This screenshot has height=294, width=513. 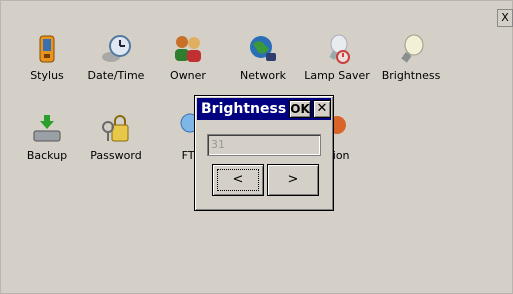 I want to click on brightness-dialog: Brightness OK ✕ 31 < >, so click(x=264, y=153).